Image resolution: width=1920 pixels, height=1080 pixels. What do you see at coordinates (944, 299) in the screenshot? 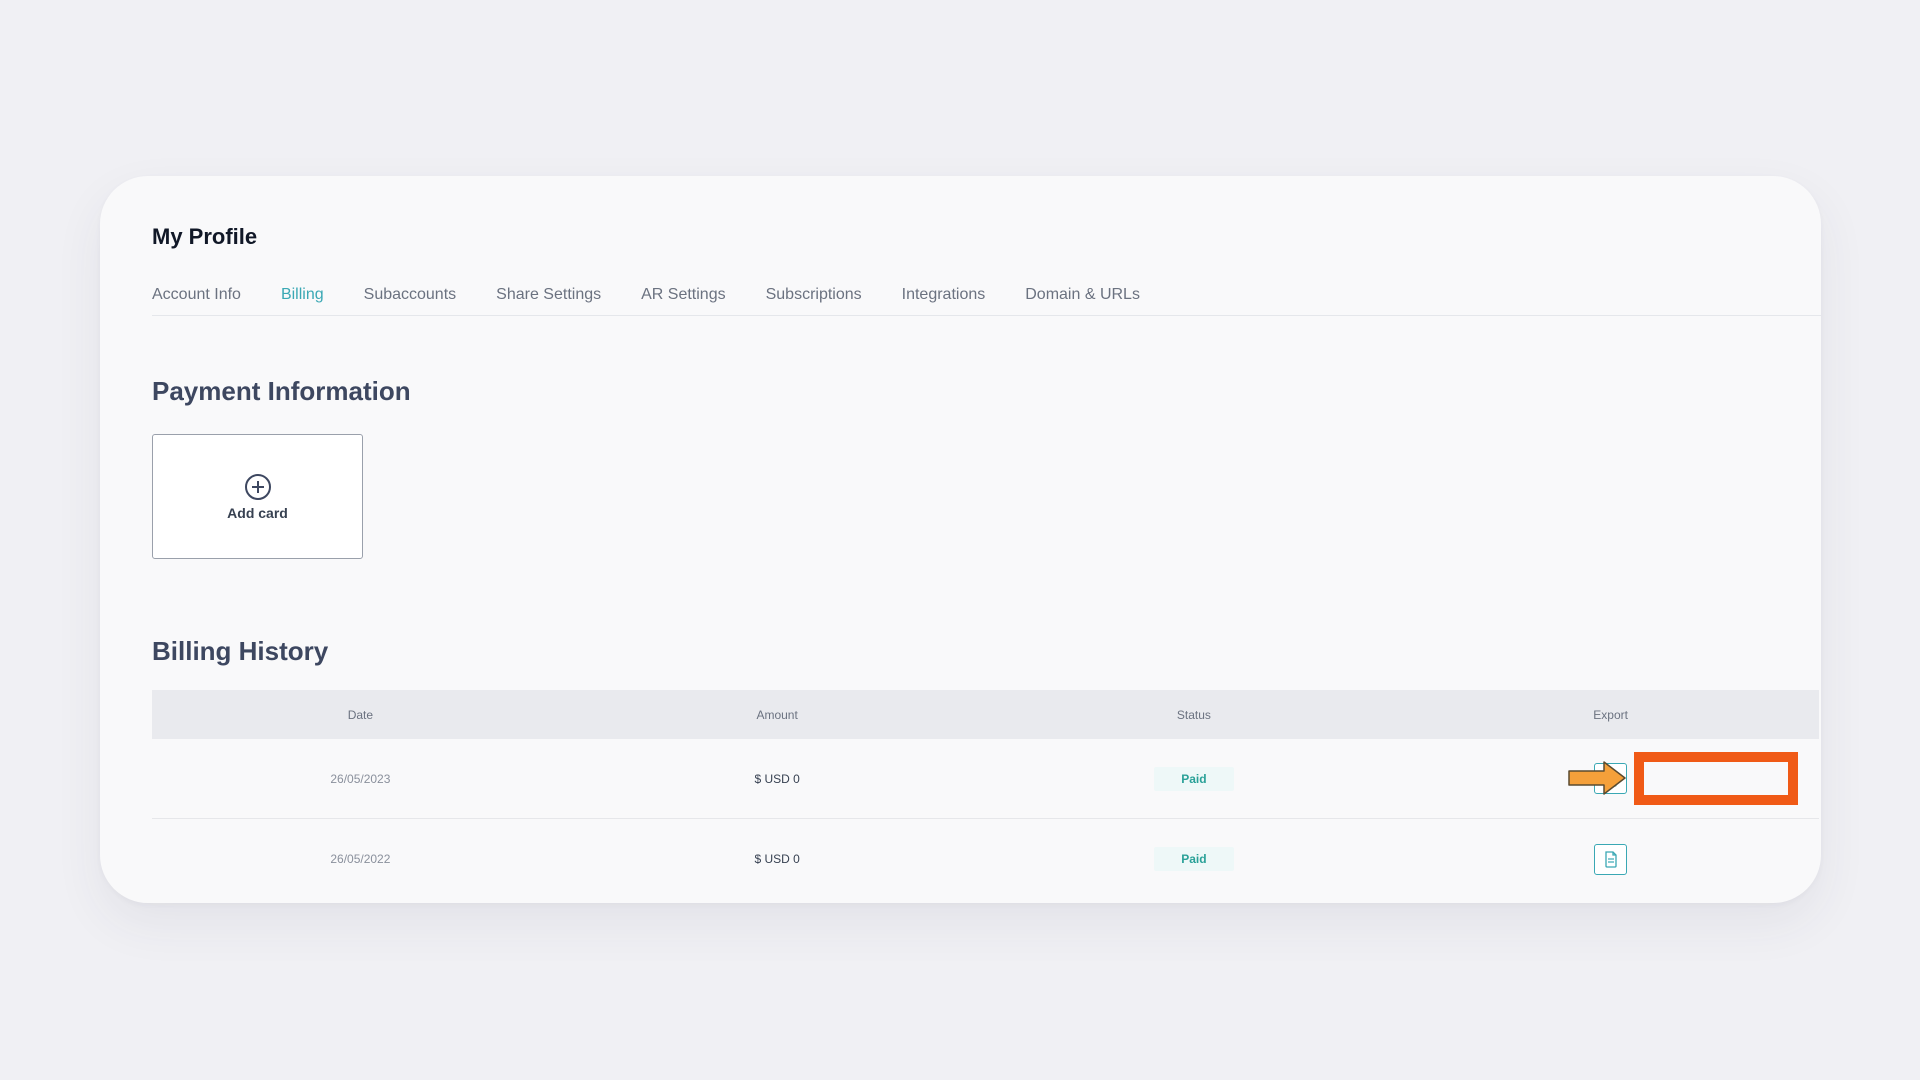
I see `tab-integrations: Integrations` at bounding box center [944, 299].